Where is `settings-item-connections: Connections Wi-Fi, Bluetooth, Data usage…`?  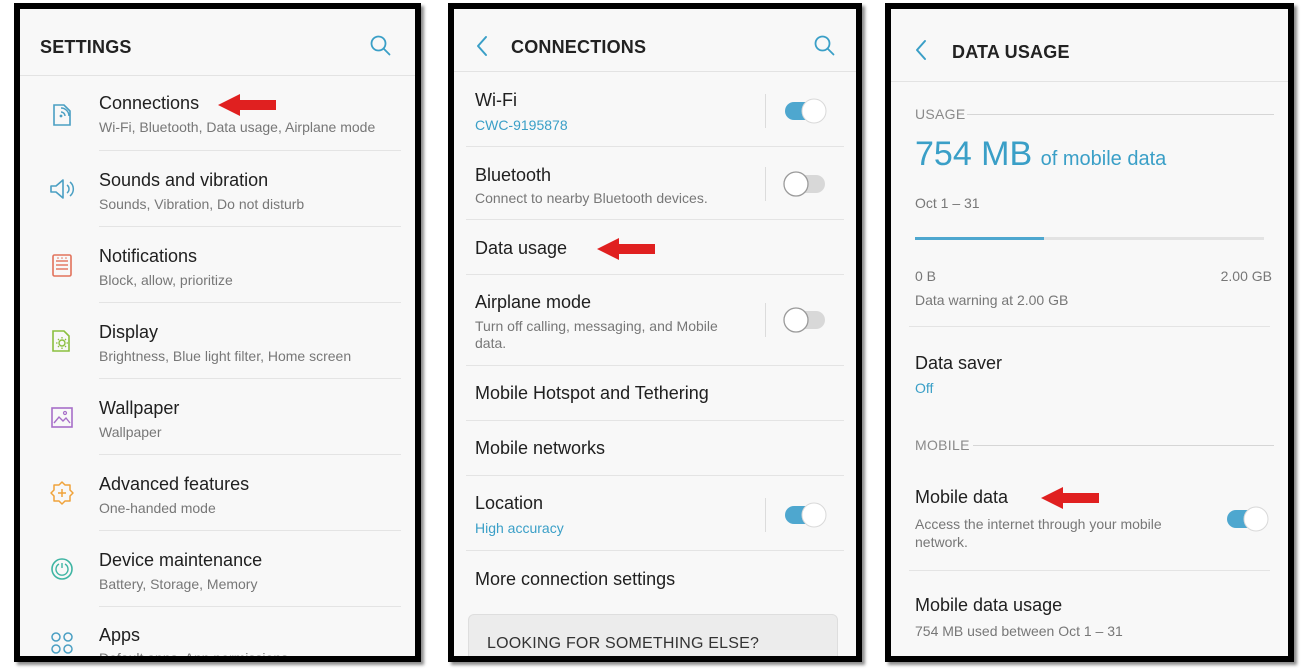 settings-item-connections: Connections Wi-Fi, Bluetooth, Data usage… is located at coordinates (217, 112).